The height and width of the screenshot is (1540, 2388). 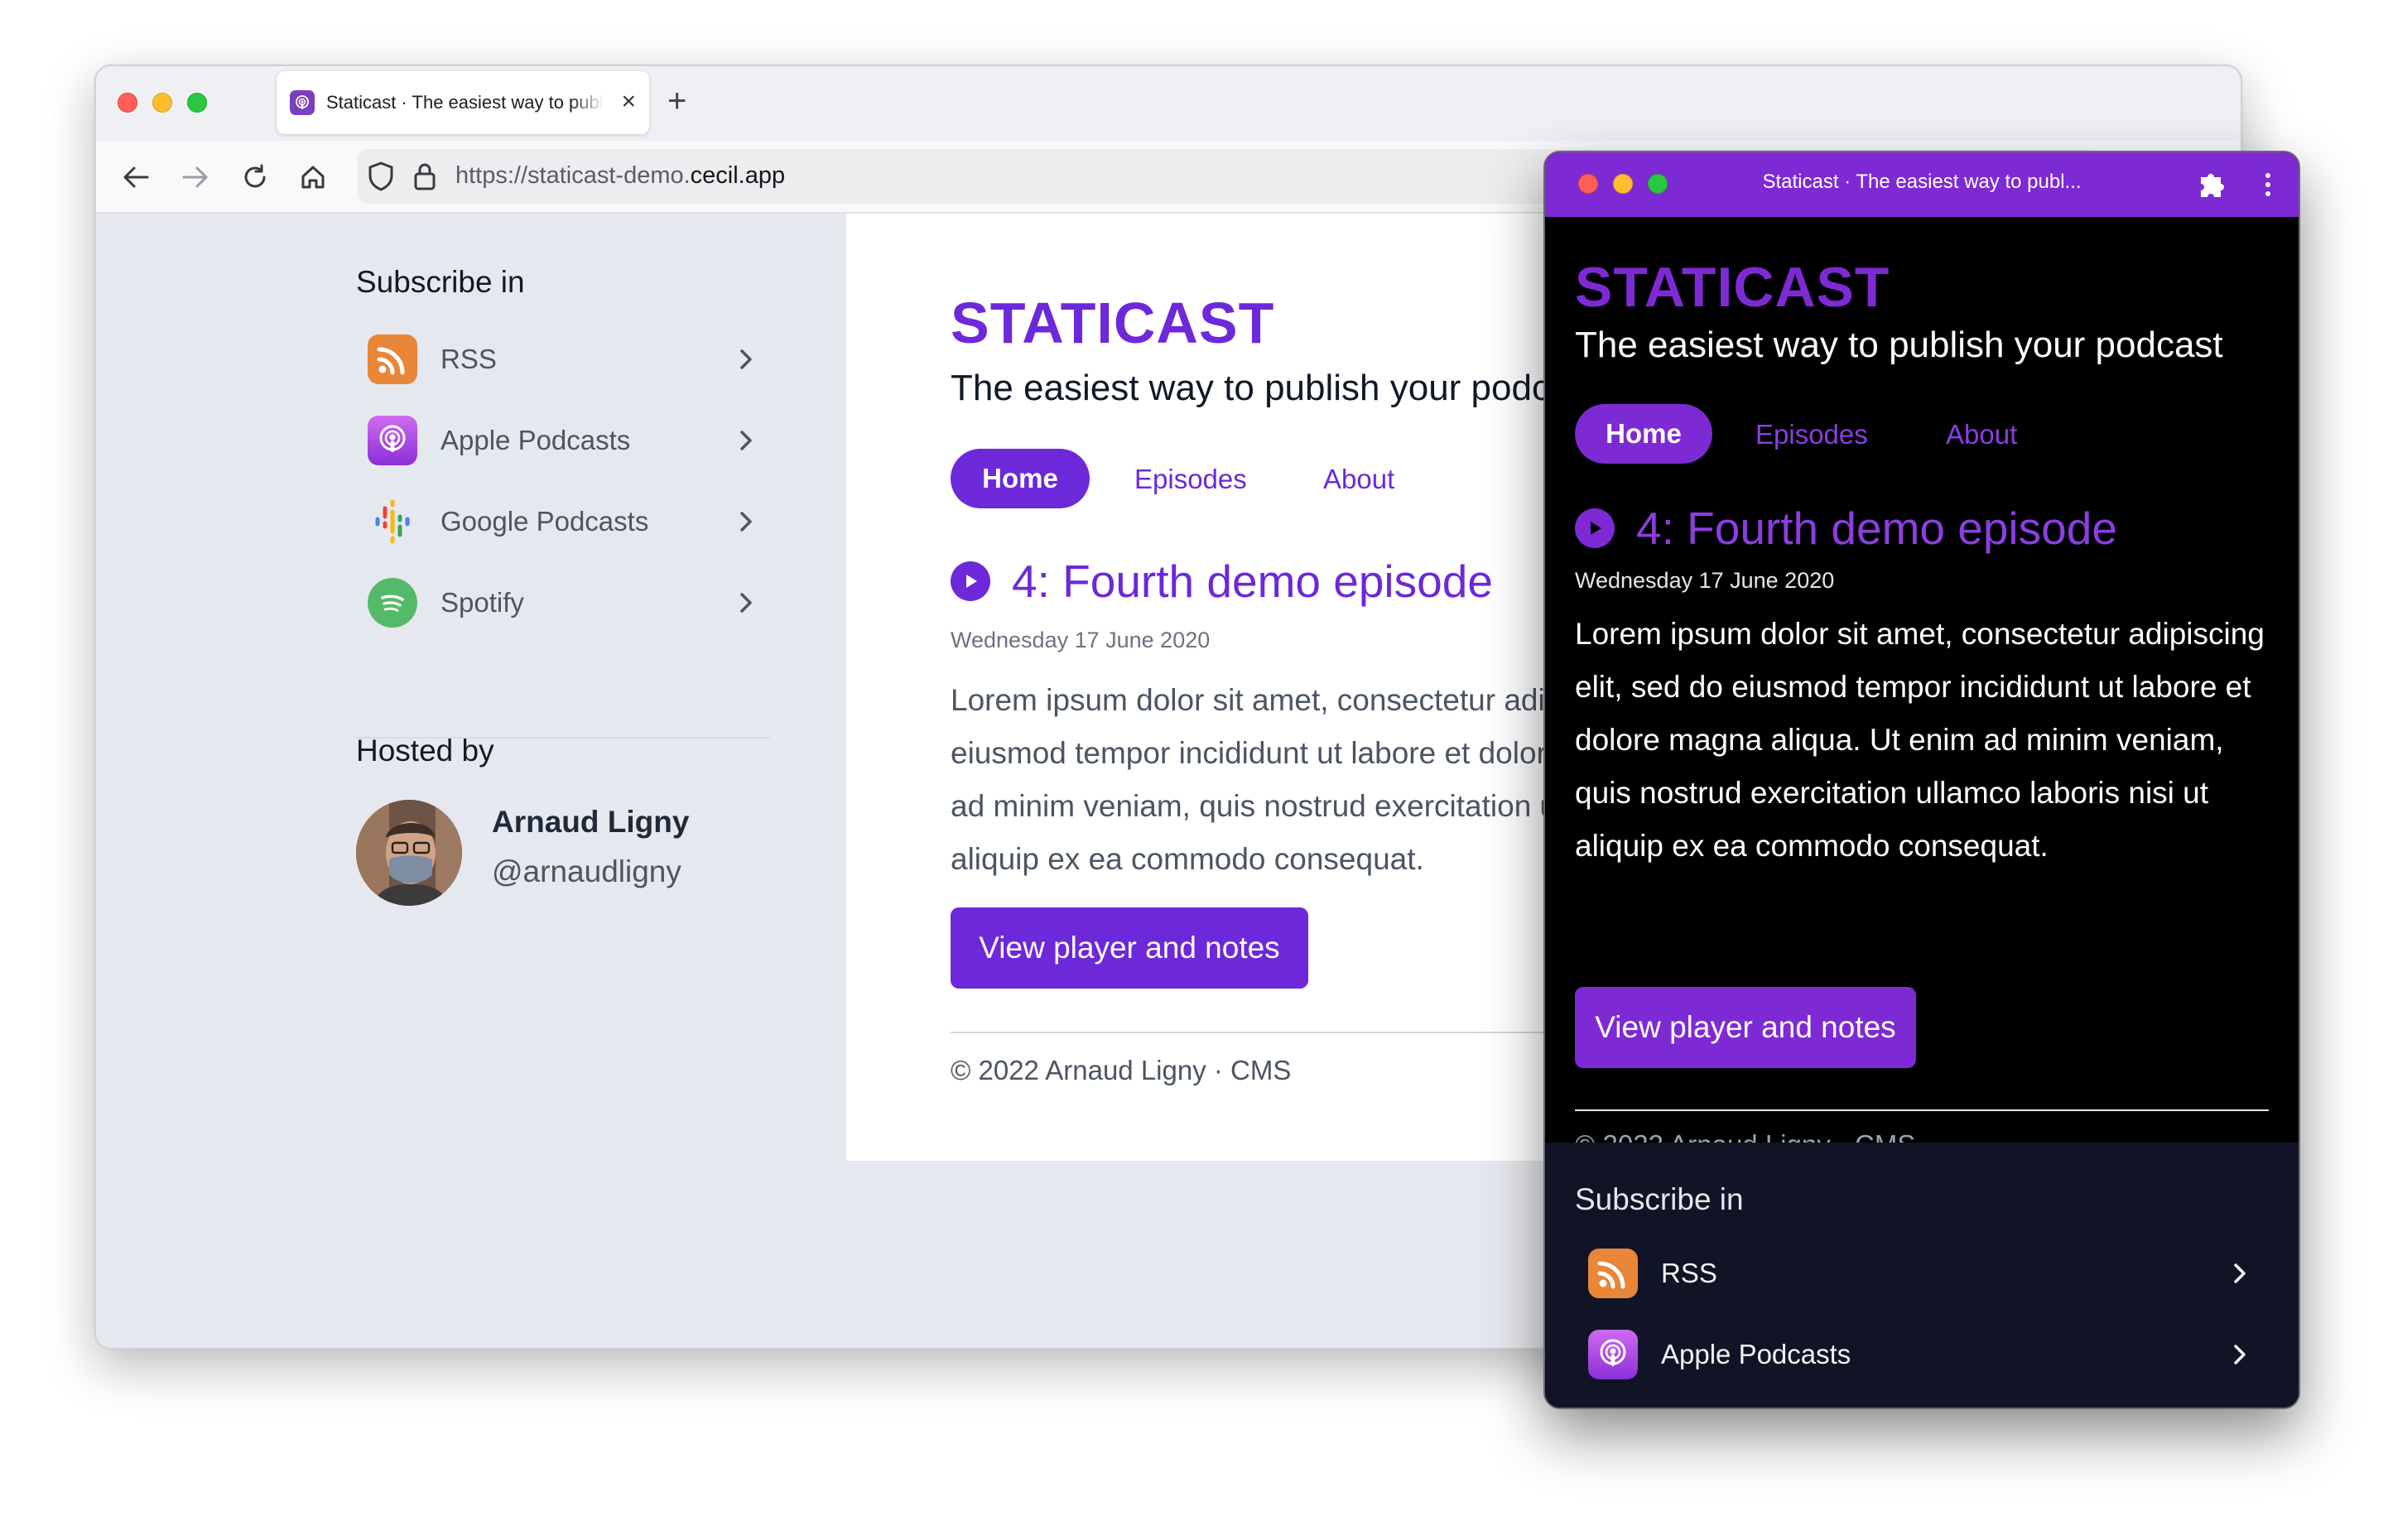 What do you see at coordinates (136, 177) in the screenshot?
I see `back-icon` at bounding box center [136, 177].